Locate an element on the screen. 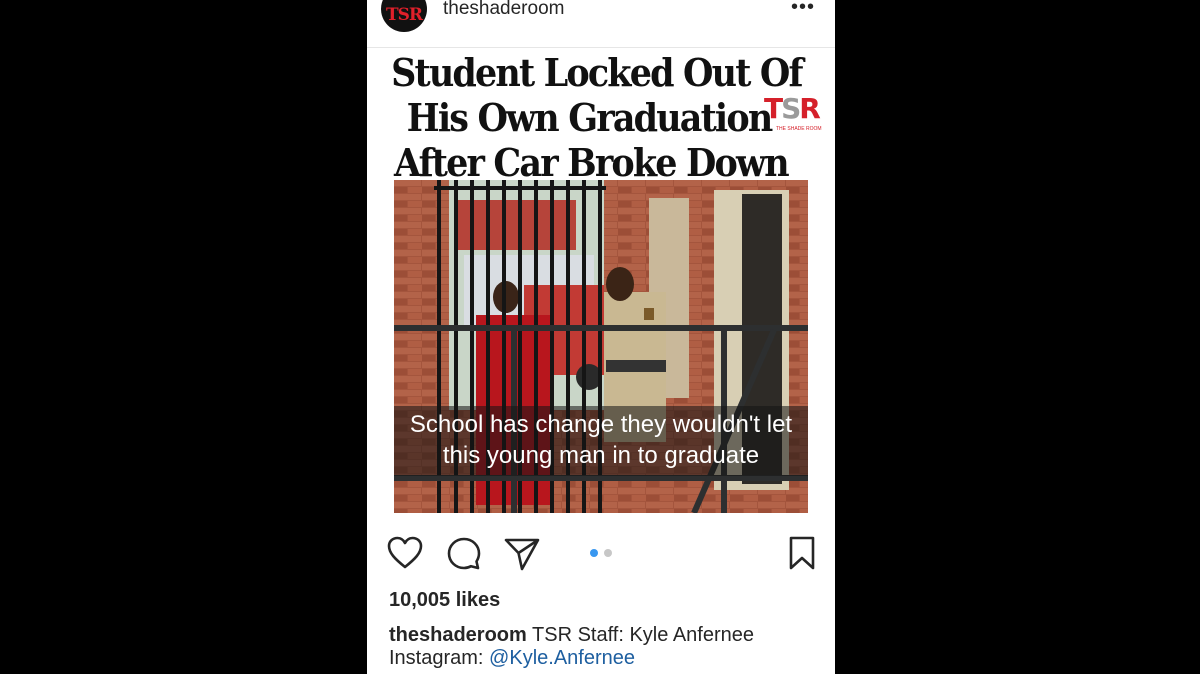 This screenshot has width=1200, height=674. tsr-logo: TSR THE SHADE ROOM is located at coordinates (795, 114).